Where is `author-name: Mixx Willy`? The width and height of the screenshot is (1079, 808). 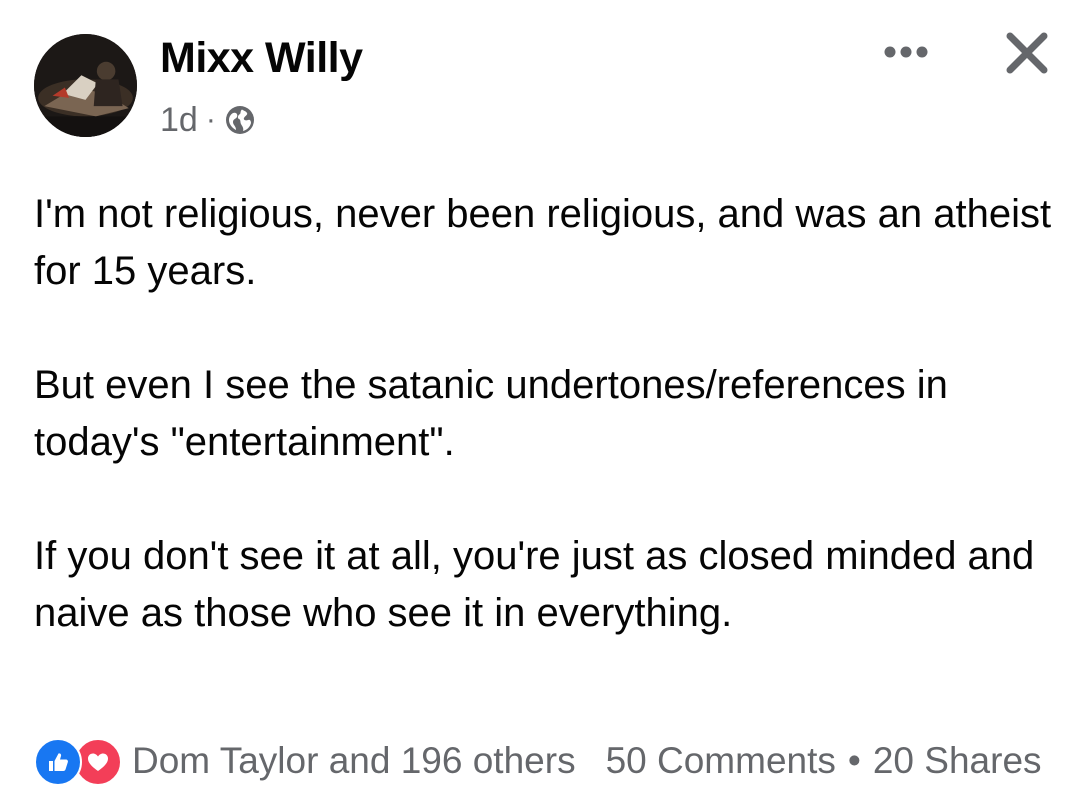 author-name: Mixx Willy is located at coordinates (261, 58).